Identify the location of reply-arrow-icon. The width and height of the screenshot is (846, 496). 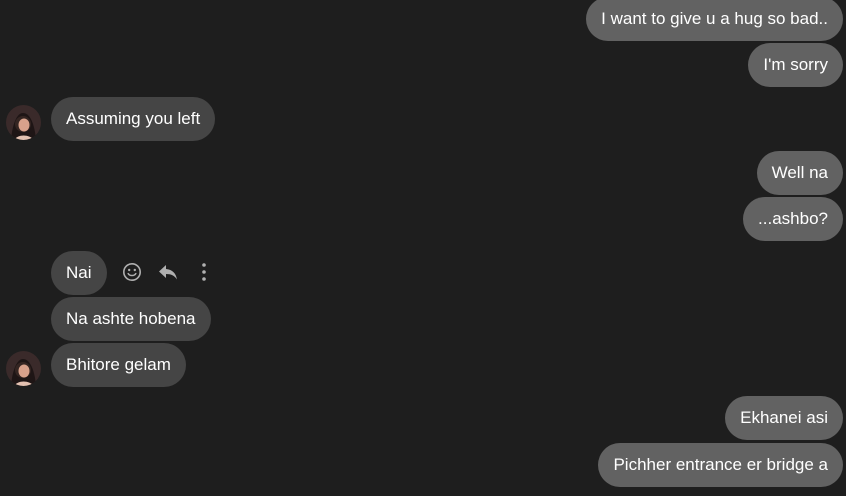
(168, 272).